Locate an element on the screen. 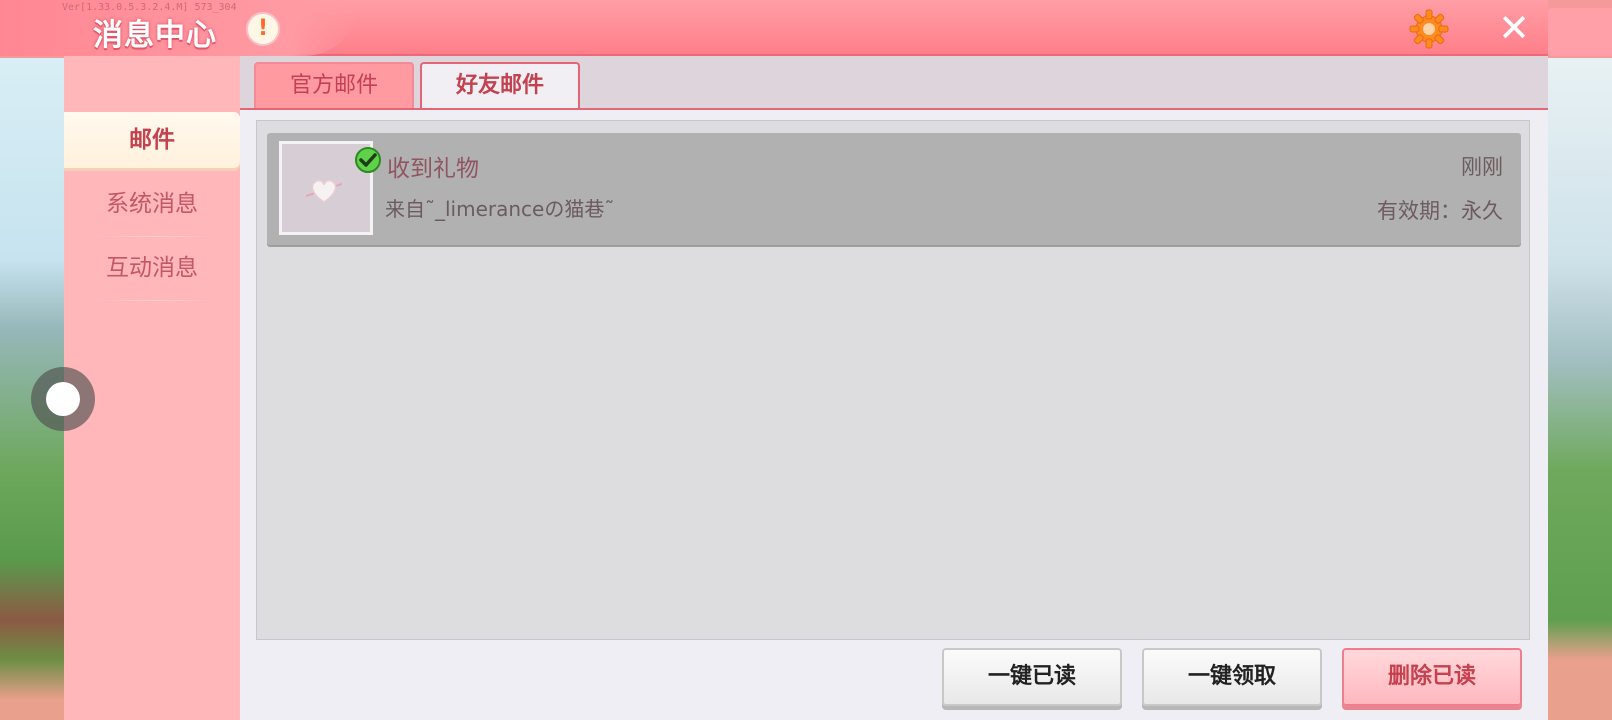 Image resolution: width=1612 pixels, height=720 pixels. mail-sender: 来自˜_limeranceの猫巷˜ is located at coordinates (500, 209).